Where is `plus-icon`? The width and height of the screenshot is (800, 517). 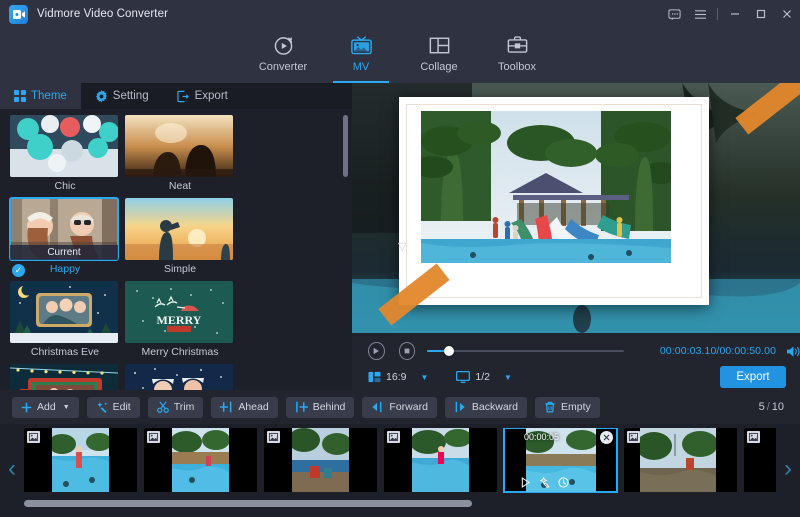
plus-icon is located at coordinates (26, 407).